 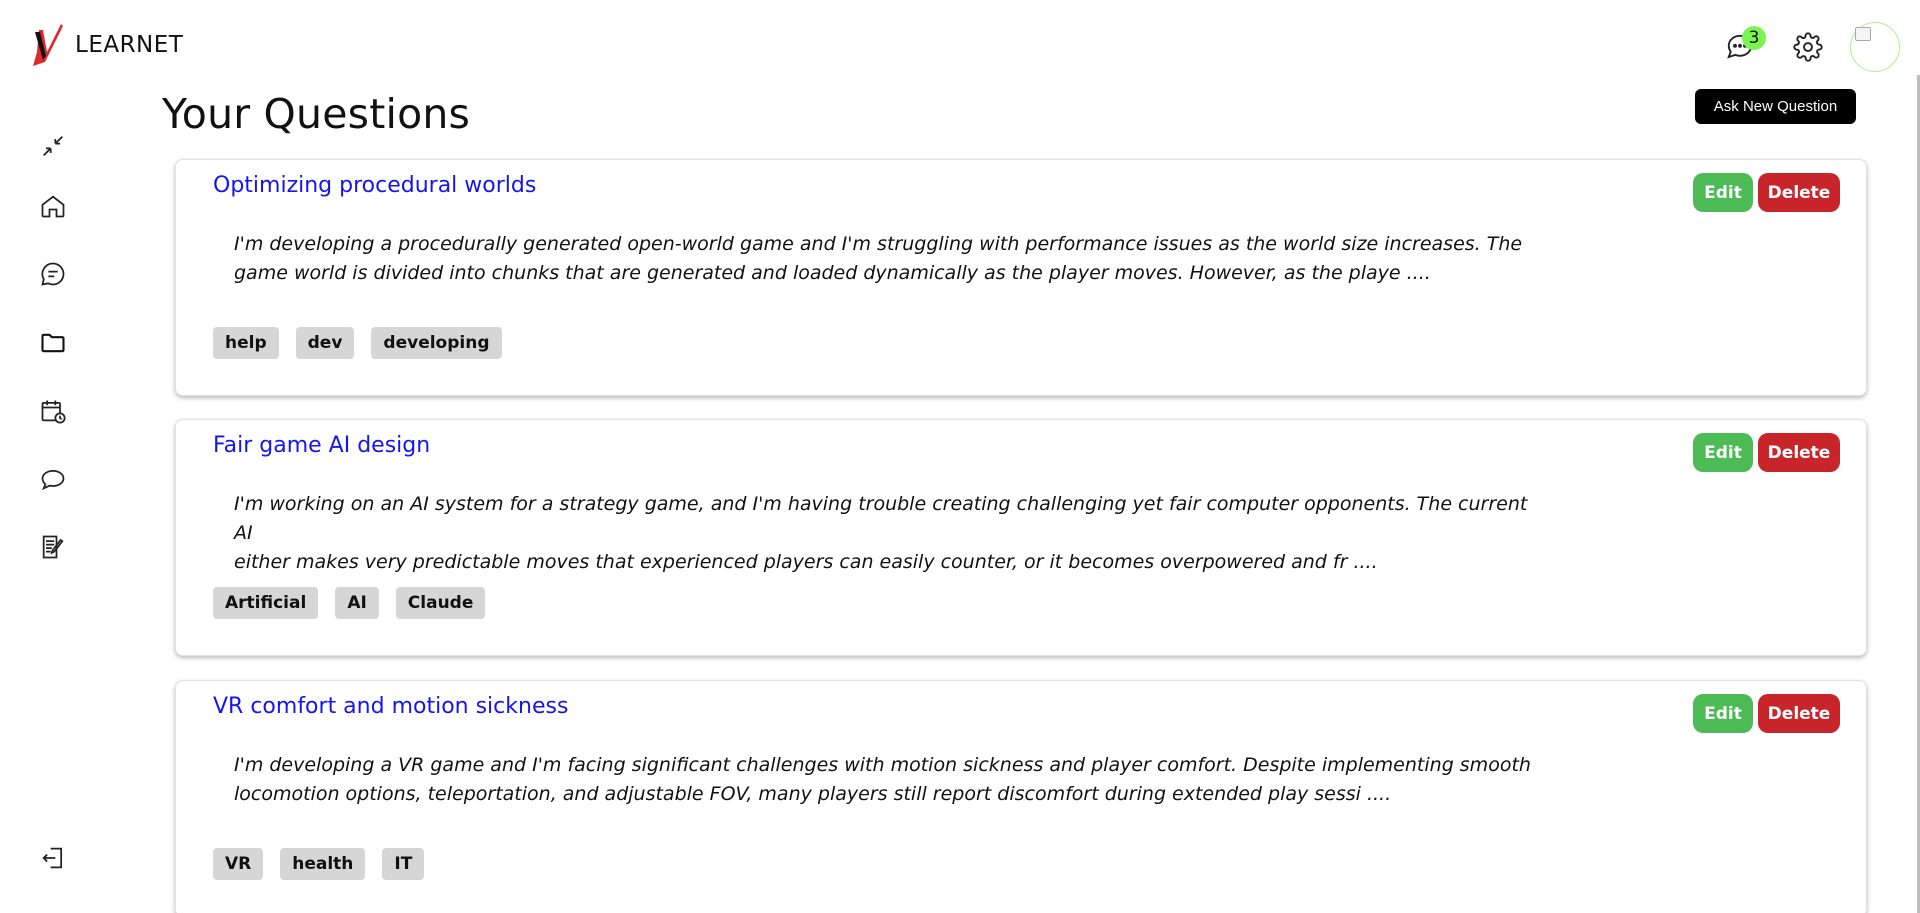 I want to click on message-icon, so click(x=53, y=274).